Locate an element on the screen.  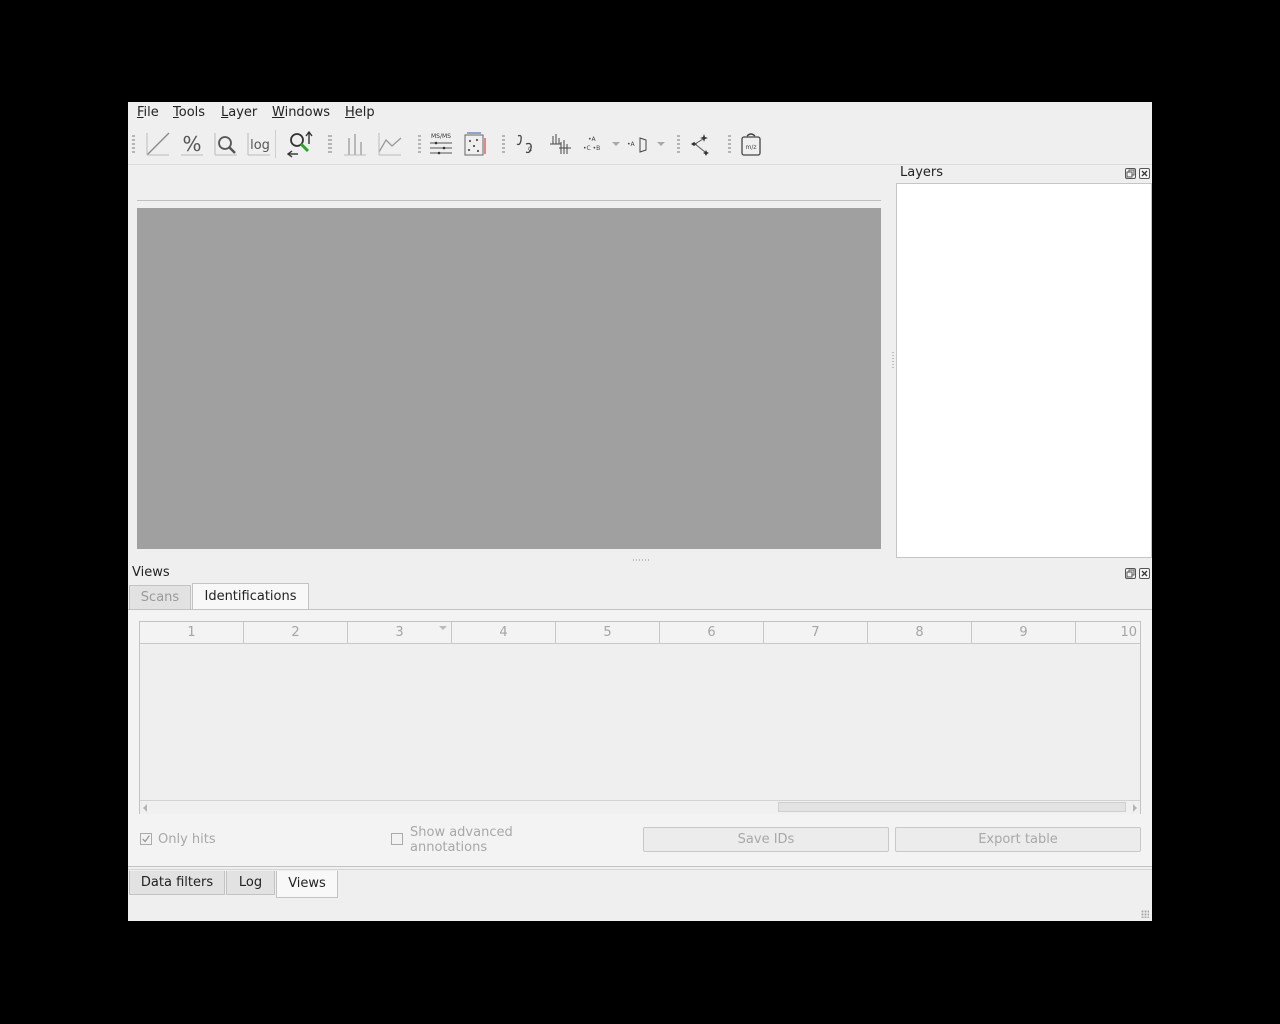
save-ids-button: Save IDs is located at coordinates (766, 839).